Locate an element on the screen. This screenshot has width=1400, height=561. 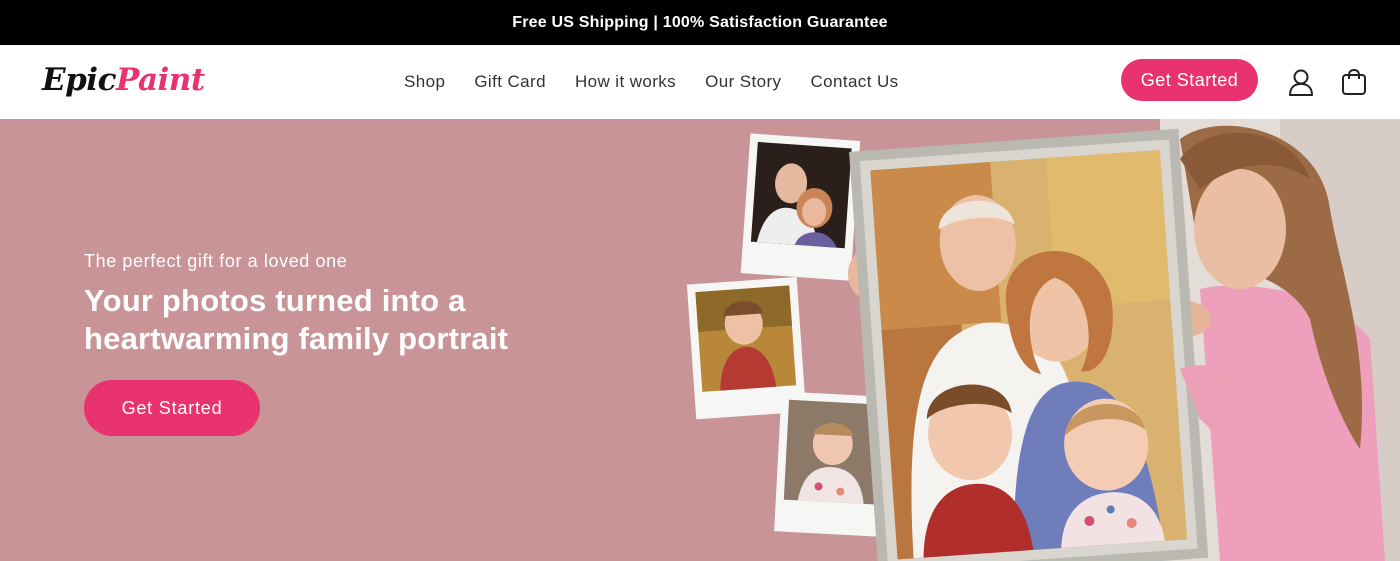
nav-our-story: Our Story is located at coordinates (743, 82).